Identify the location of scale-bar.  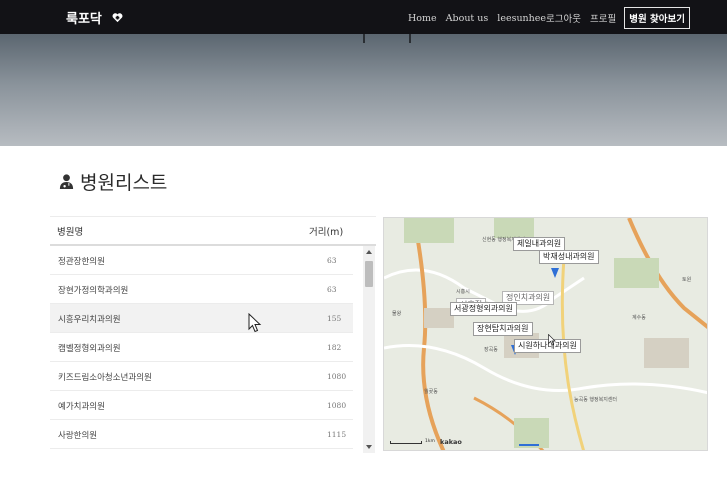
(406, 442).